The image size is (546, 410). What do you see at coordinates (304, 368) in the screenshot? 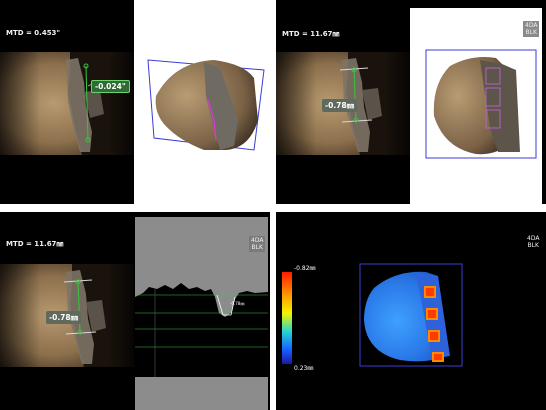
I see `scale-min-label: 0.23㎜` at bounding box center [304, 368].